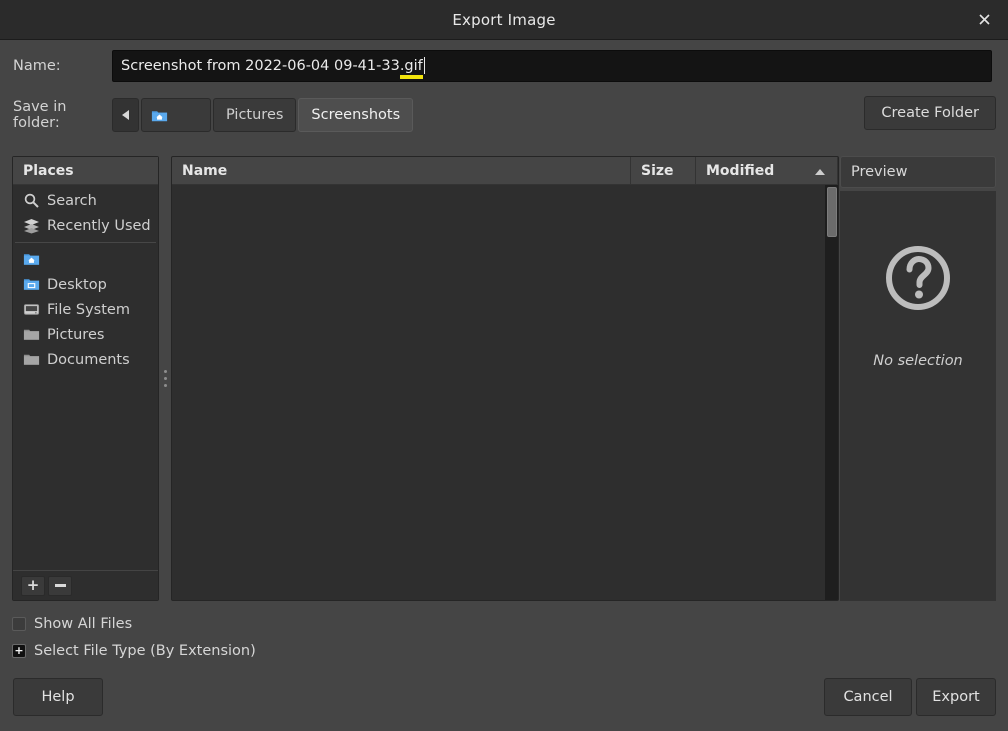  I want to click on column-header-size: Size, so click(663, 170).